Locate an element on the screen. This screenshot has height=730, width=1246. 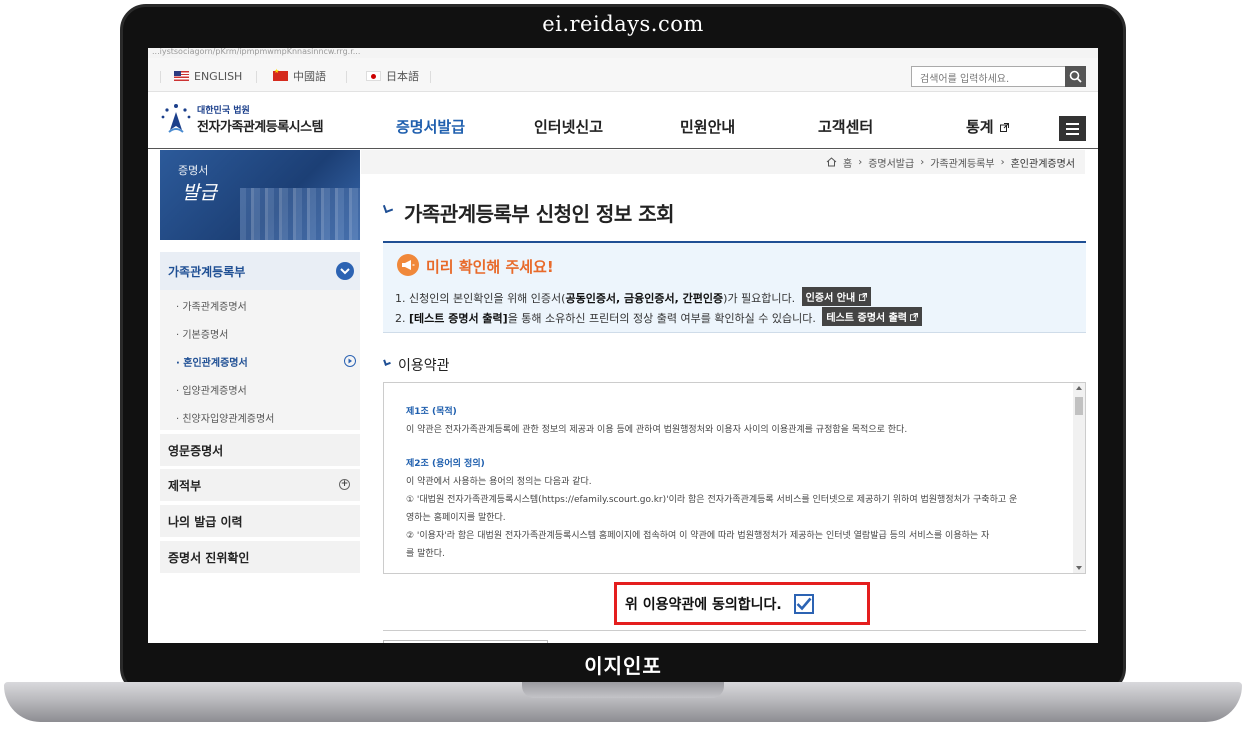
breadcrumb-item: 증명서발급 is located at coordinates (891, 162).